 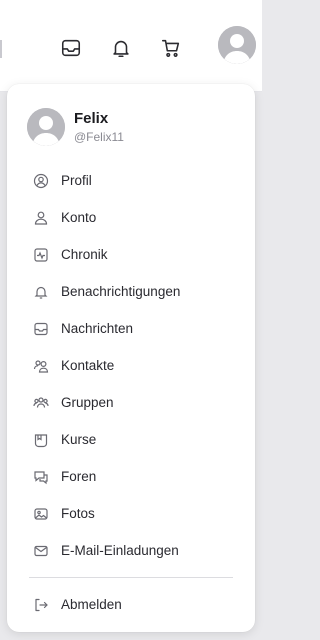 What do you see at coordinates (131, 476) in the screenshot?
I see `menu-item-foren: Foren` at bounding box center [131, 476].